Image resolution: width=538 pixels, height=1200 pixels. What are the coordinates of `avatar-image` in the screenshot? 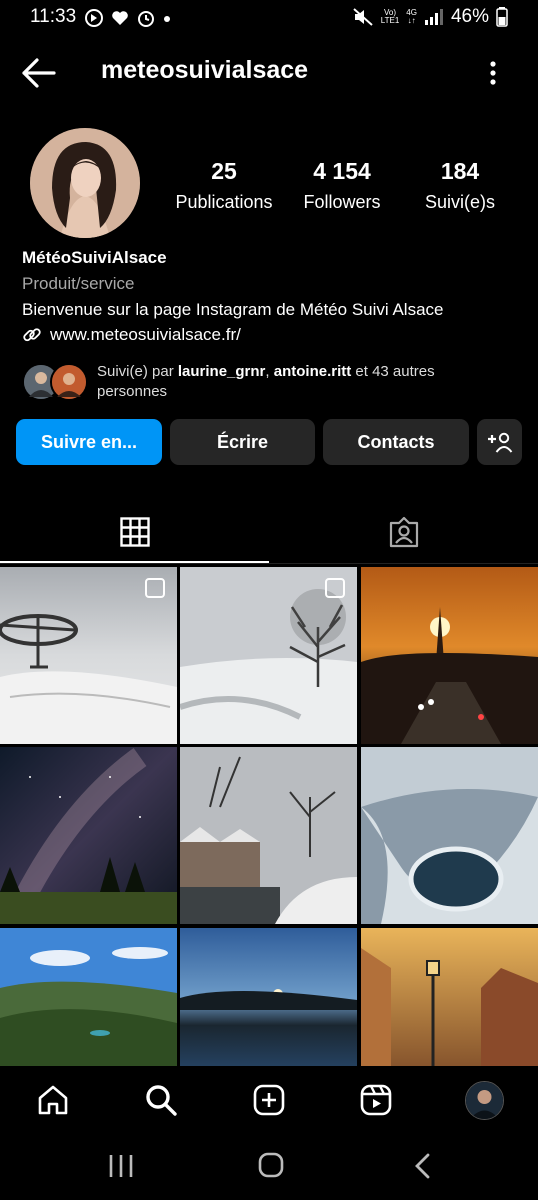 It's located at (85, 183).